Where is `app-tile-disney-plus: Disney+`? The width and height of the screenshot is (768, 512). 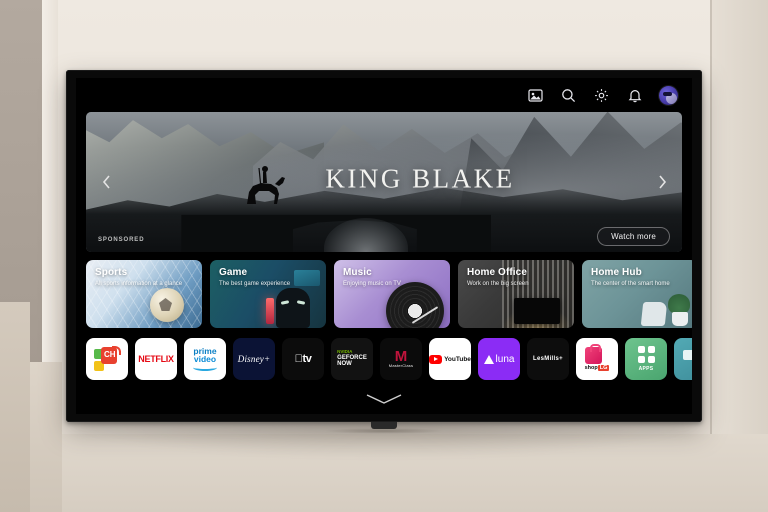
app-tile-disney-plus: Disney+ is located at coordinates (254, 359).